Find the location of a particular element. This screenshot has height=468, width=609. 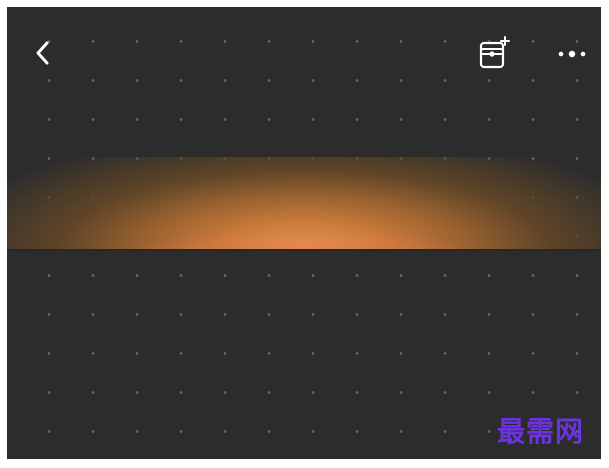

back-button is located at coordinates (43, 53).